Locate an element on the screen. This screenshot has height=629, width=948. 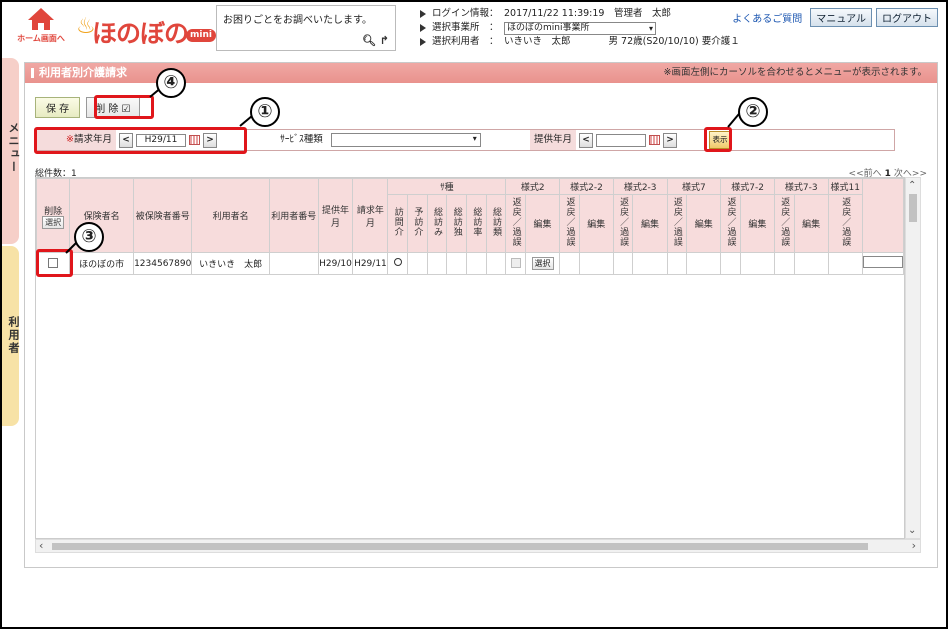
cell-insurer: ほのぼの市 is located at coordinates (102, 263).